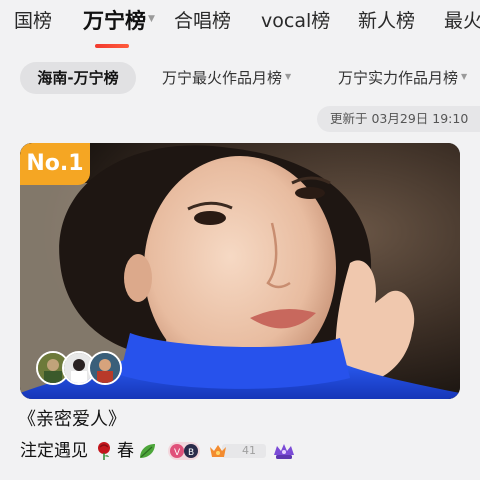 This screenshot has height=480, width=480. Describe the element at coordinates (177, 453) in the screenshot. I see `vip-badge-text: V` at that location.